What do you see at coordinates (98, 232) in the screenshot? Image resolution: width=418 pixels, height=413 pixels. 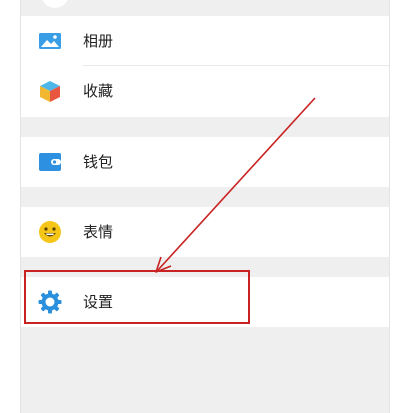 I see `menu-item-label: 表情` at bounding box center [98, 232].